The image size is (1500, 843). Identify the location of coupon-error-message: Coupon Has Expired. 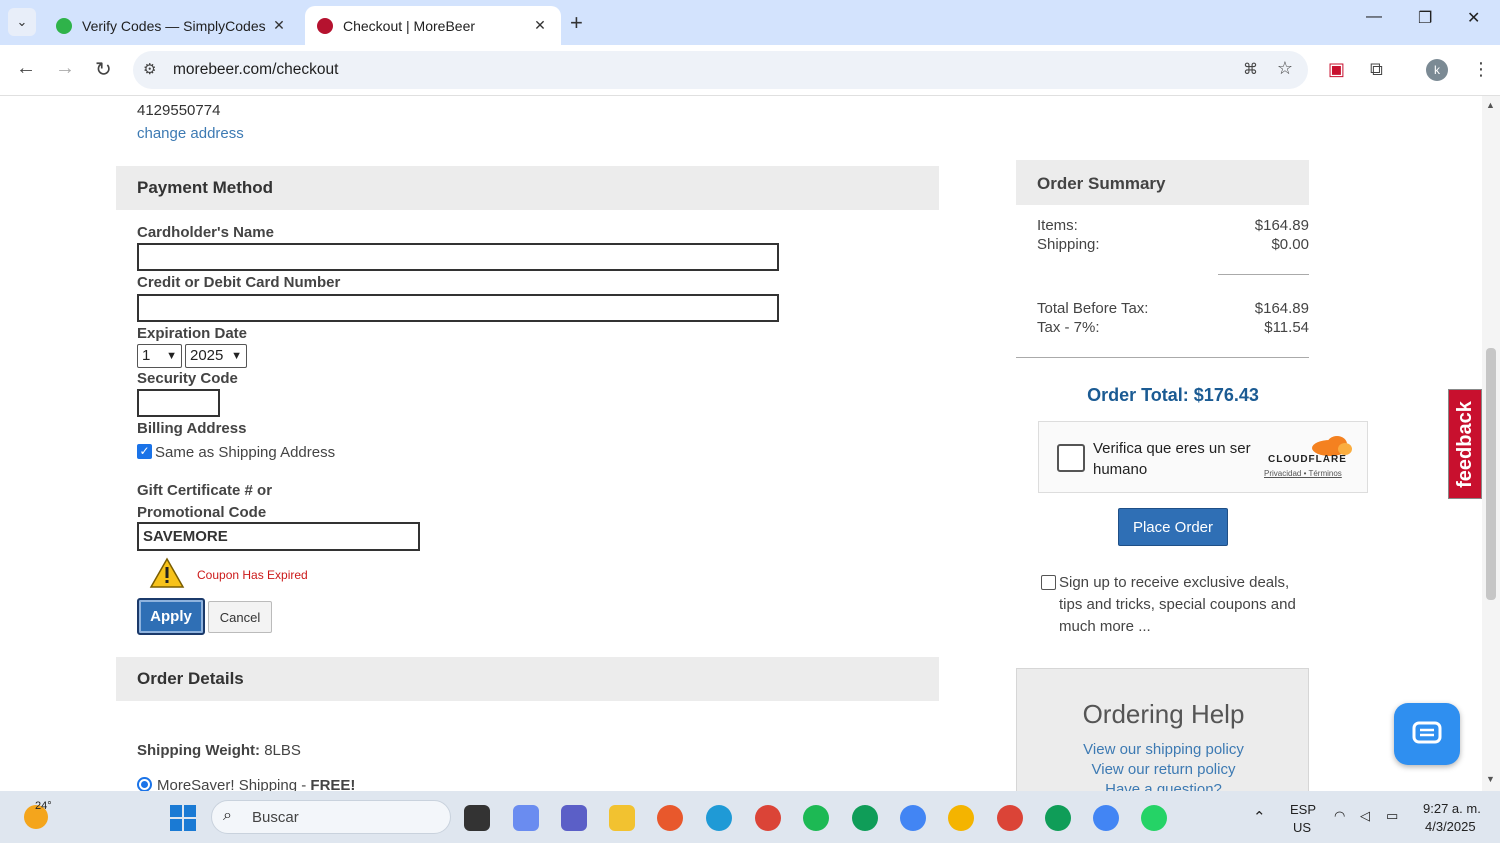
(252, 575).